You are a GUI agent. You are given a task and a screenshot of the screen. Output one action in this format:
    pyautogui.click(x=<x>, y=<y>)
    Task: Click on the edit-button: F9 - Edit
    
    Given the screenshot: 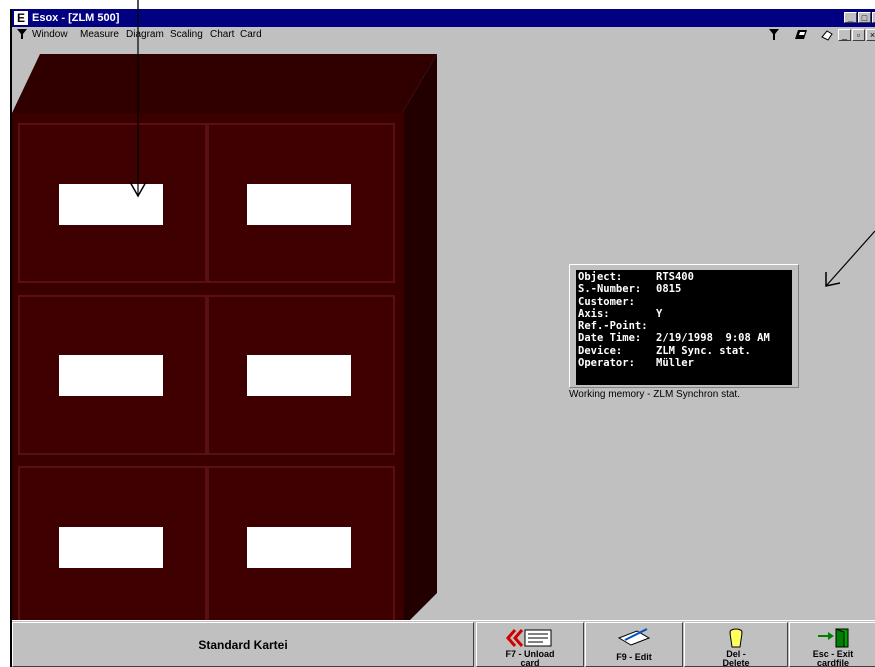 What is the action you would take?
    pyautogui.click(x=634, y=644)
    